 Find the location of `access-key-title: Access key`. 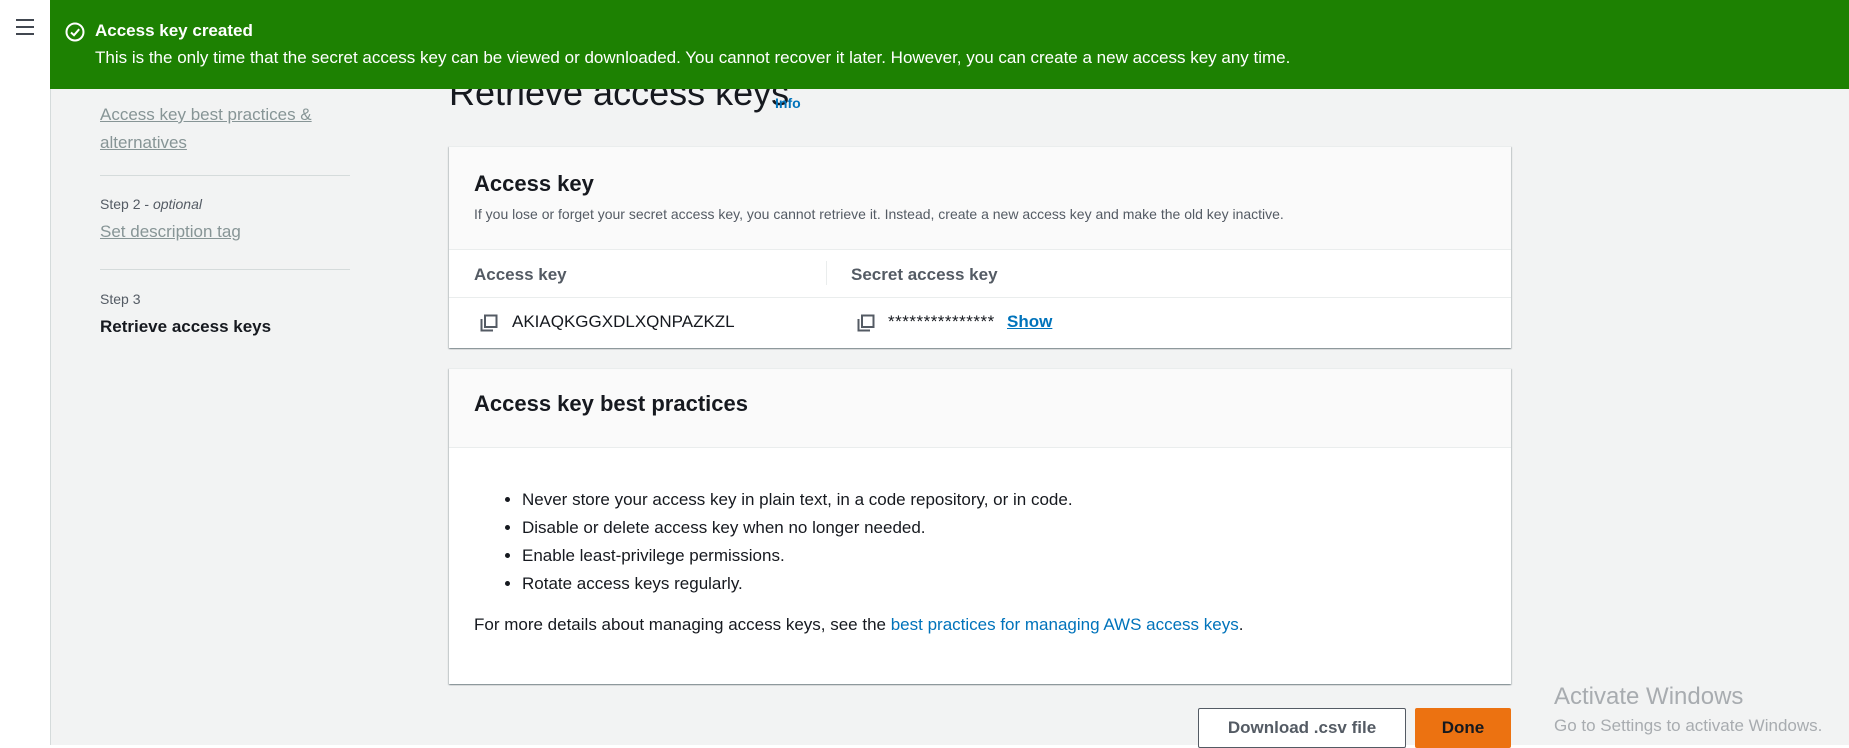

access-key-title: Access key is located at coordinates (534, 183).